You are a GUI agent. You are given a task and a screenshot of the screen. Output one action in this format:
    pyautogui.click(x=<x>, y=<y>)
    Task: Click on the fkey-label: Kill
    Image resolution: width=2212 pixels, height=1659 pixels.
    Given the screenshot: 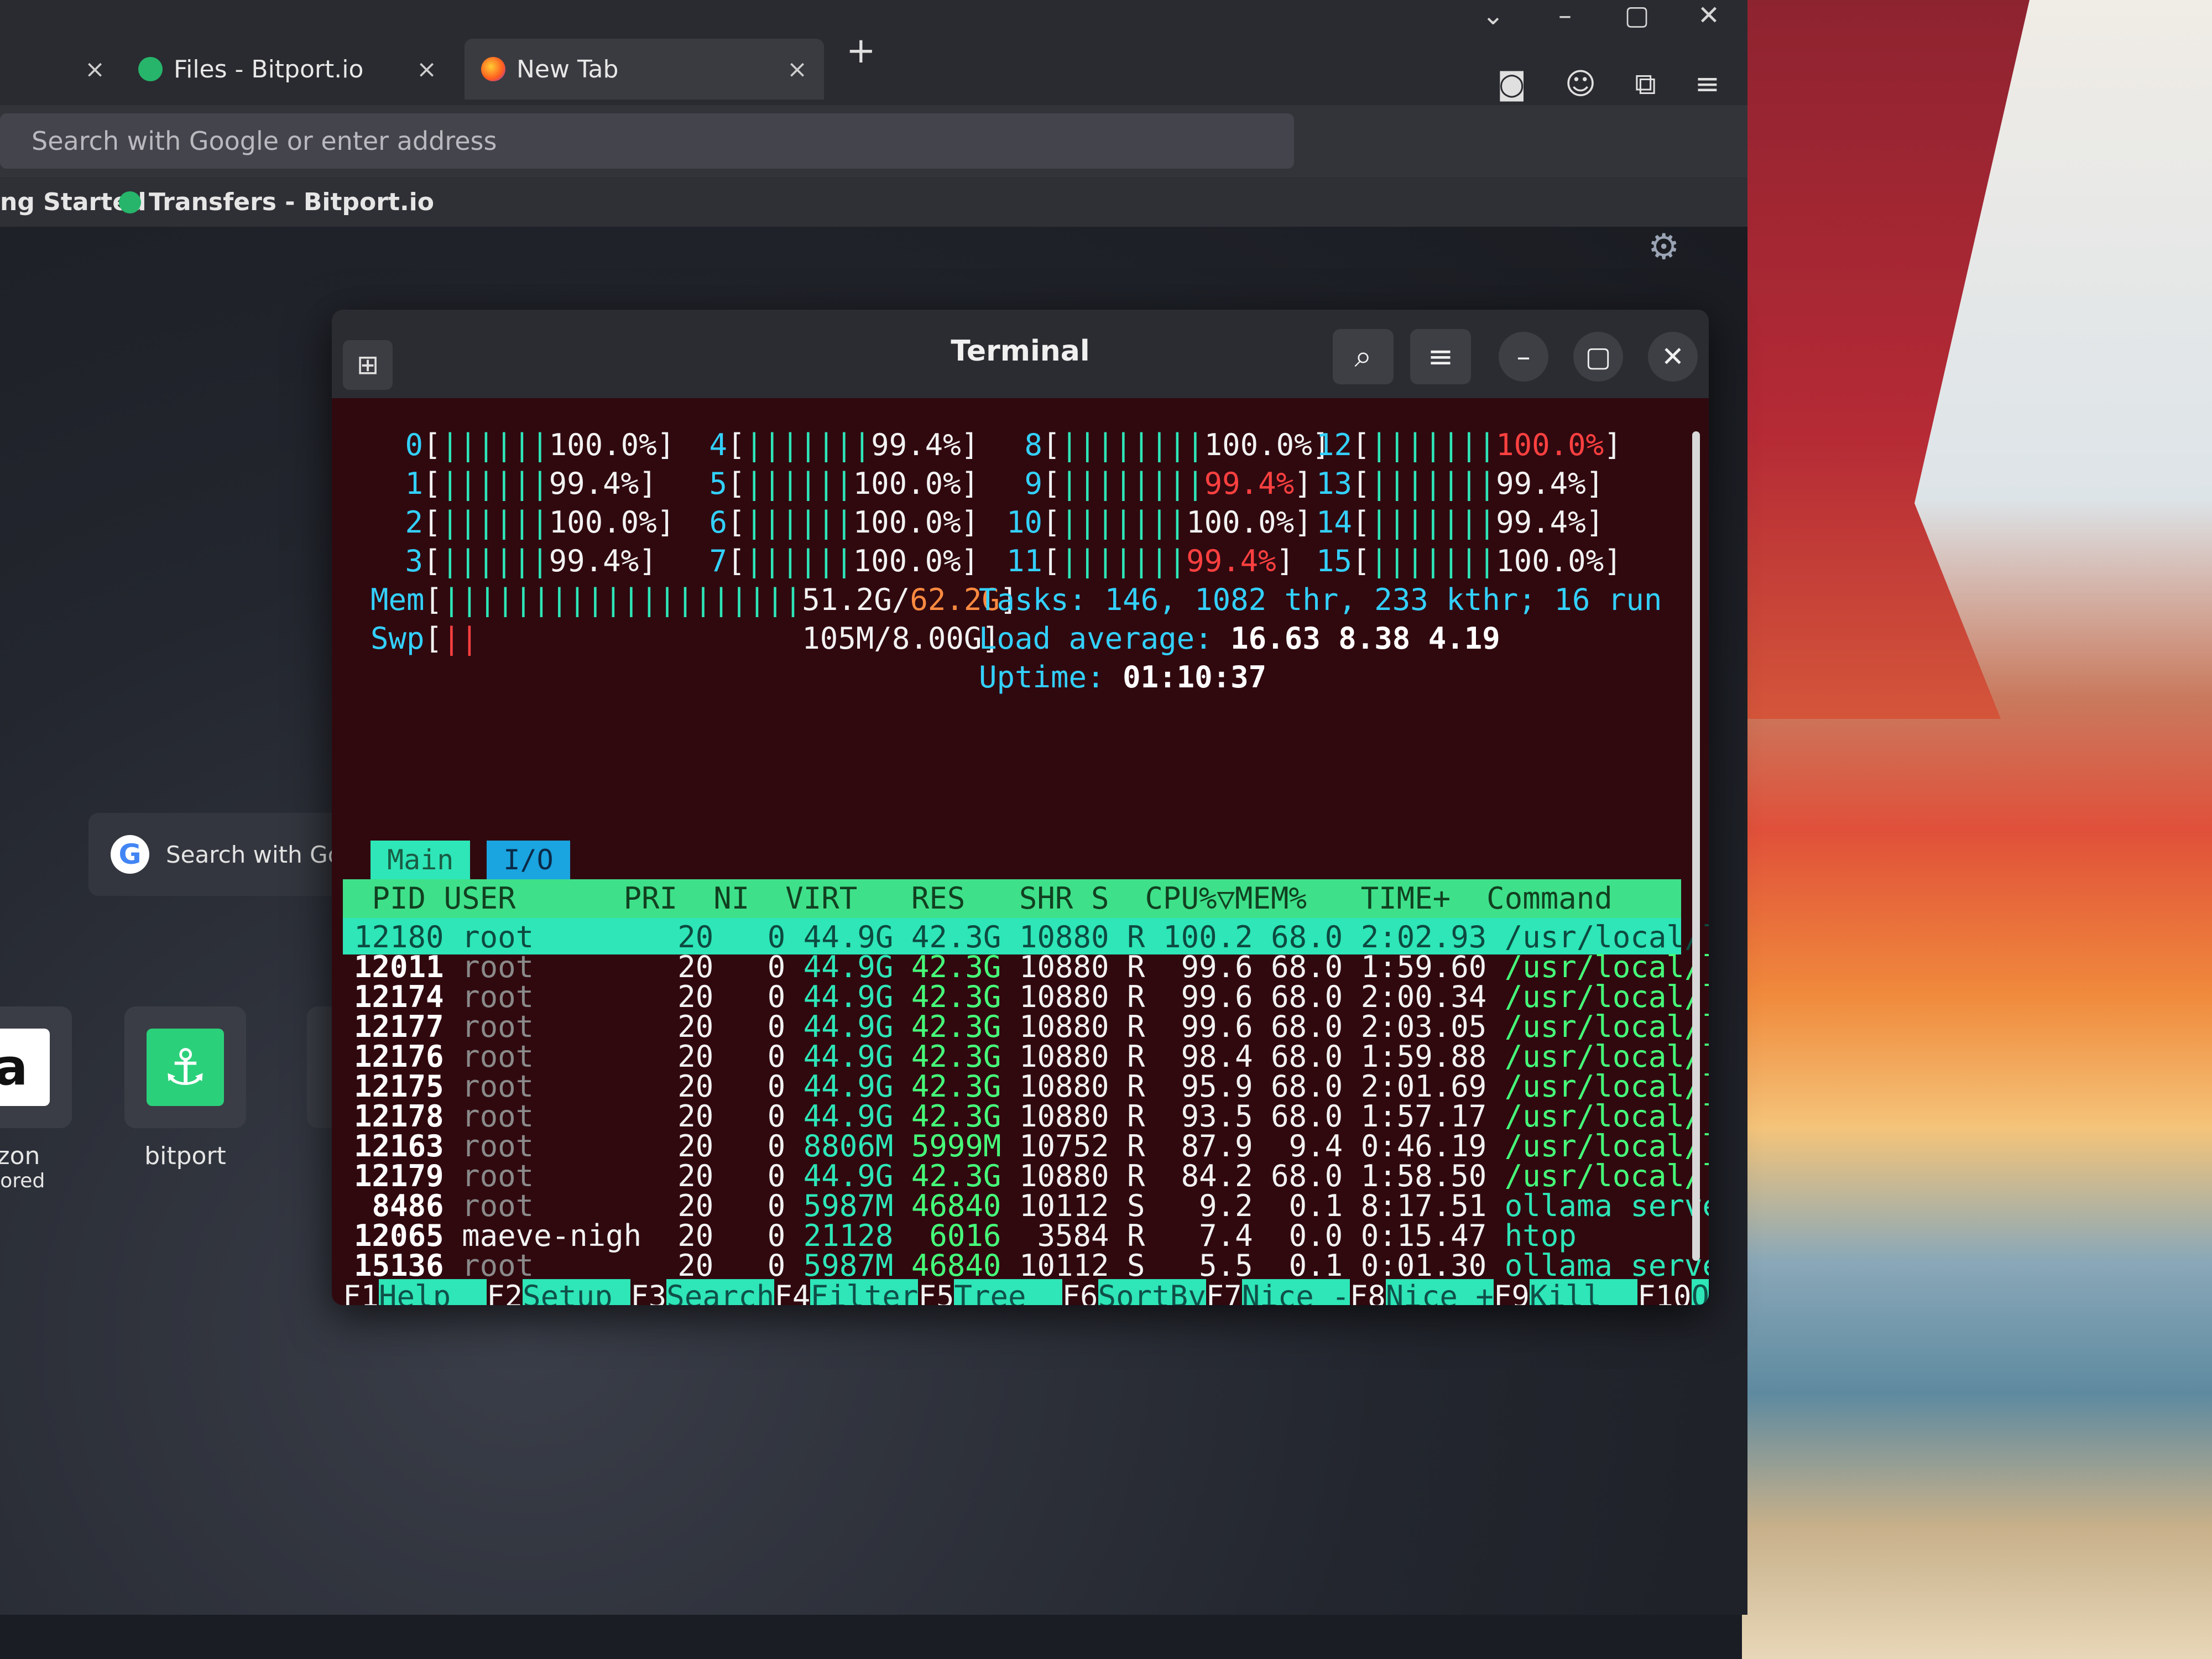 What is the action you would take?
    pyautogui.click(x=1583, y=1292)
    